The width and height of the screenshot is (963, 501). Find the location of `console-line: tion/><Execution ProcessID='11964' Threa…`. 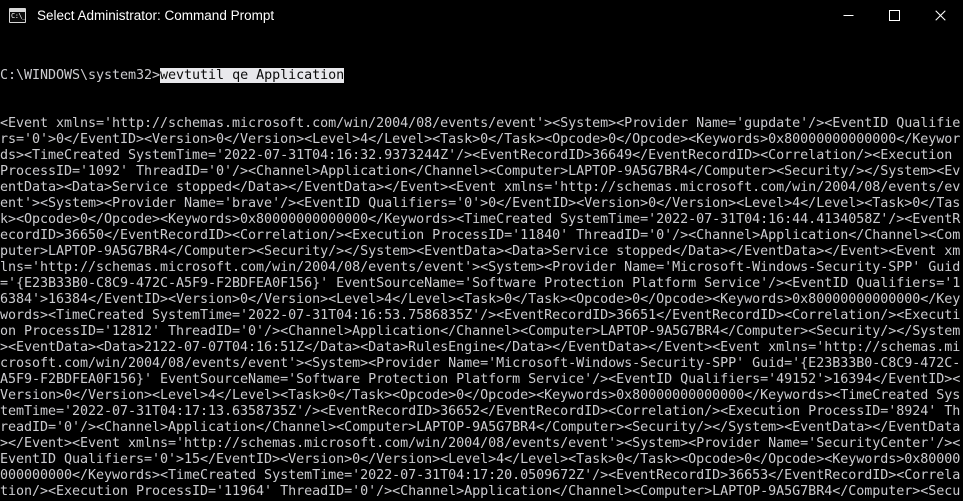

console-line: tion/><Execution ProcessID='11964' Threa… is located at coordinates (480, 491).